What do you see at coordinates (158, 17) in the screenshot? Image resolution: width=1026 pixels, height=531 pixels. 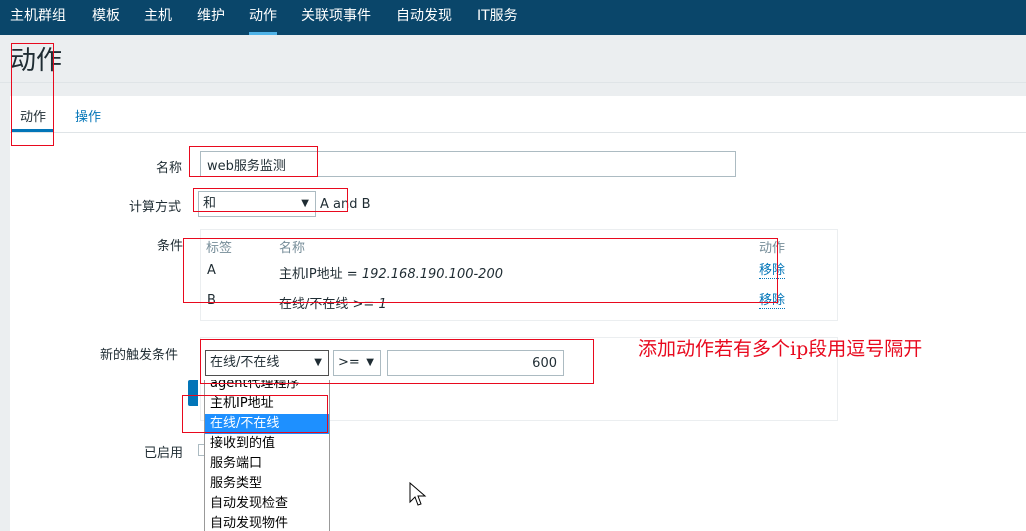 I see `nav-item-hosts: 主机` at bounding box center [158, 17].